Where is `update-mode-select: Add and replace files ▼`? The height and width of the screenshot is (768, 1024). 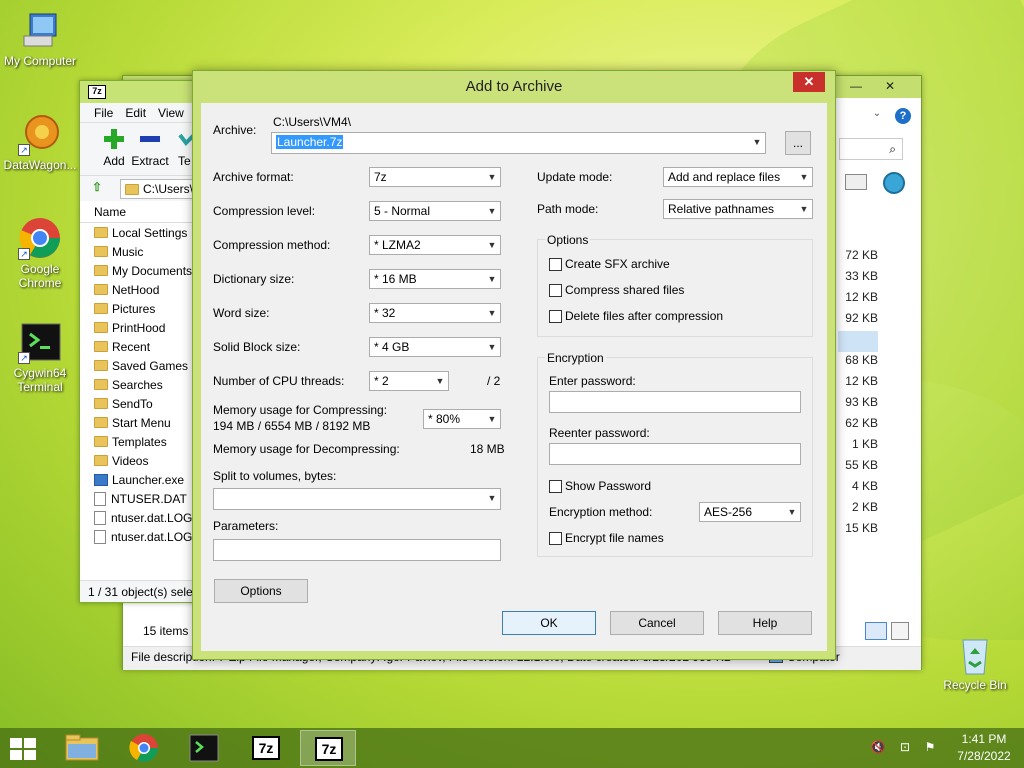 update-mode-select: Add and replace files ▼ is located at coordinates (738, 177).